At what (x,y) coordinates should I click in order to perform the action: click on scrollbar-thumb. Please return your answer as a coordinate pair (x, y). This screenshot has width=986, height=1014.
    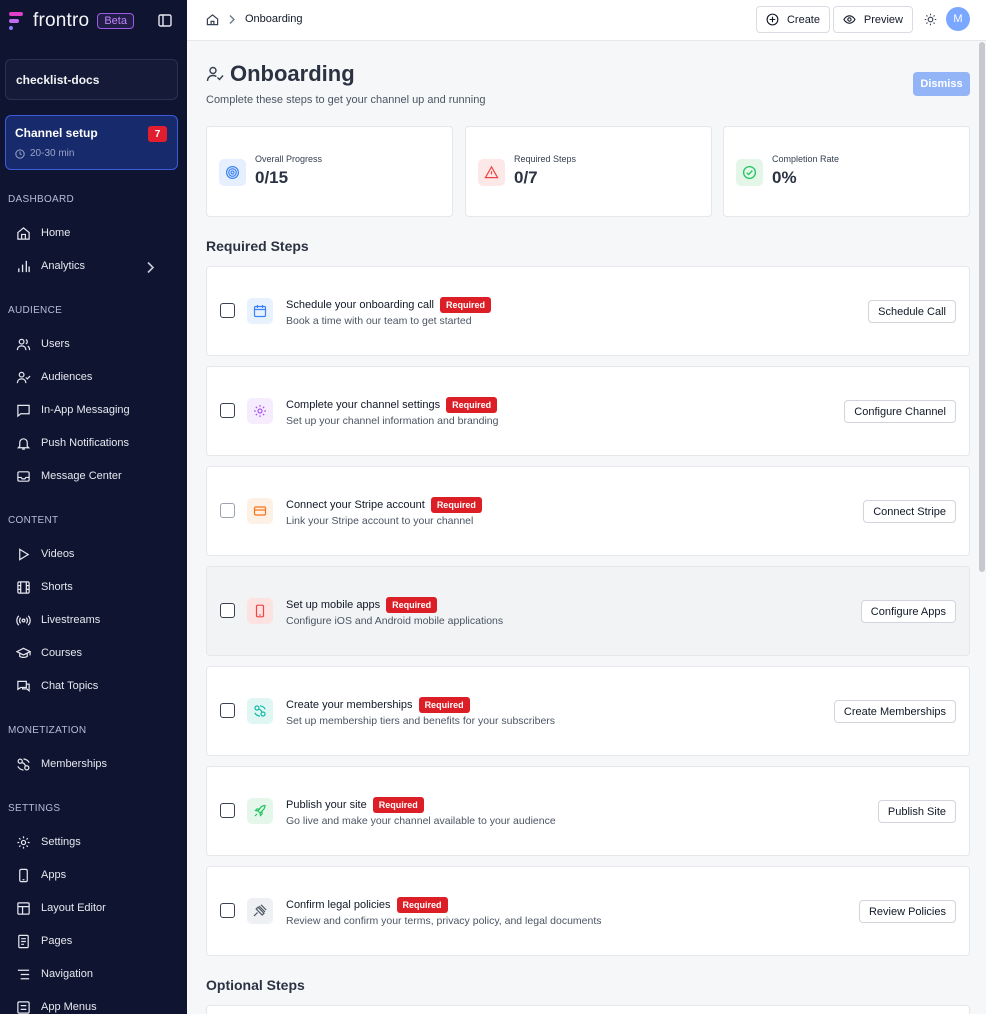
    Looking at the image, I should click on (982, 307).